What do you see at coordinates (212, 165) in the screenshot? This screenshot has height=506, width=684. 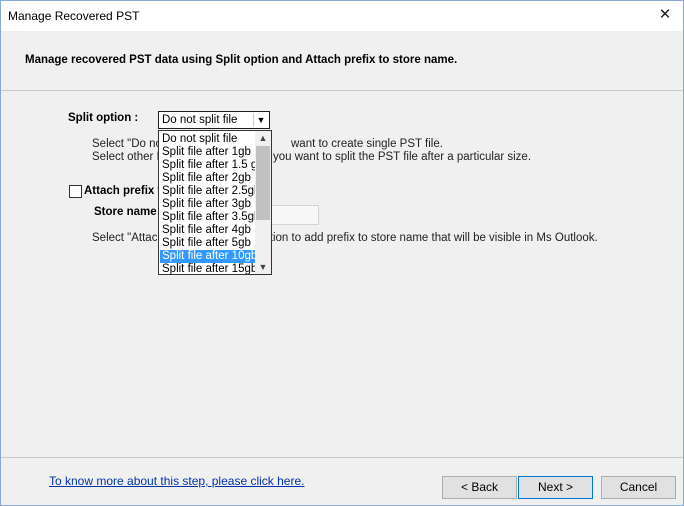 I see `list-item: Split file after 1.5 gb` at bounding box center [212, 165].